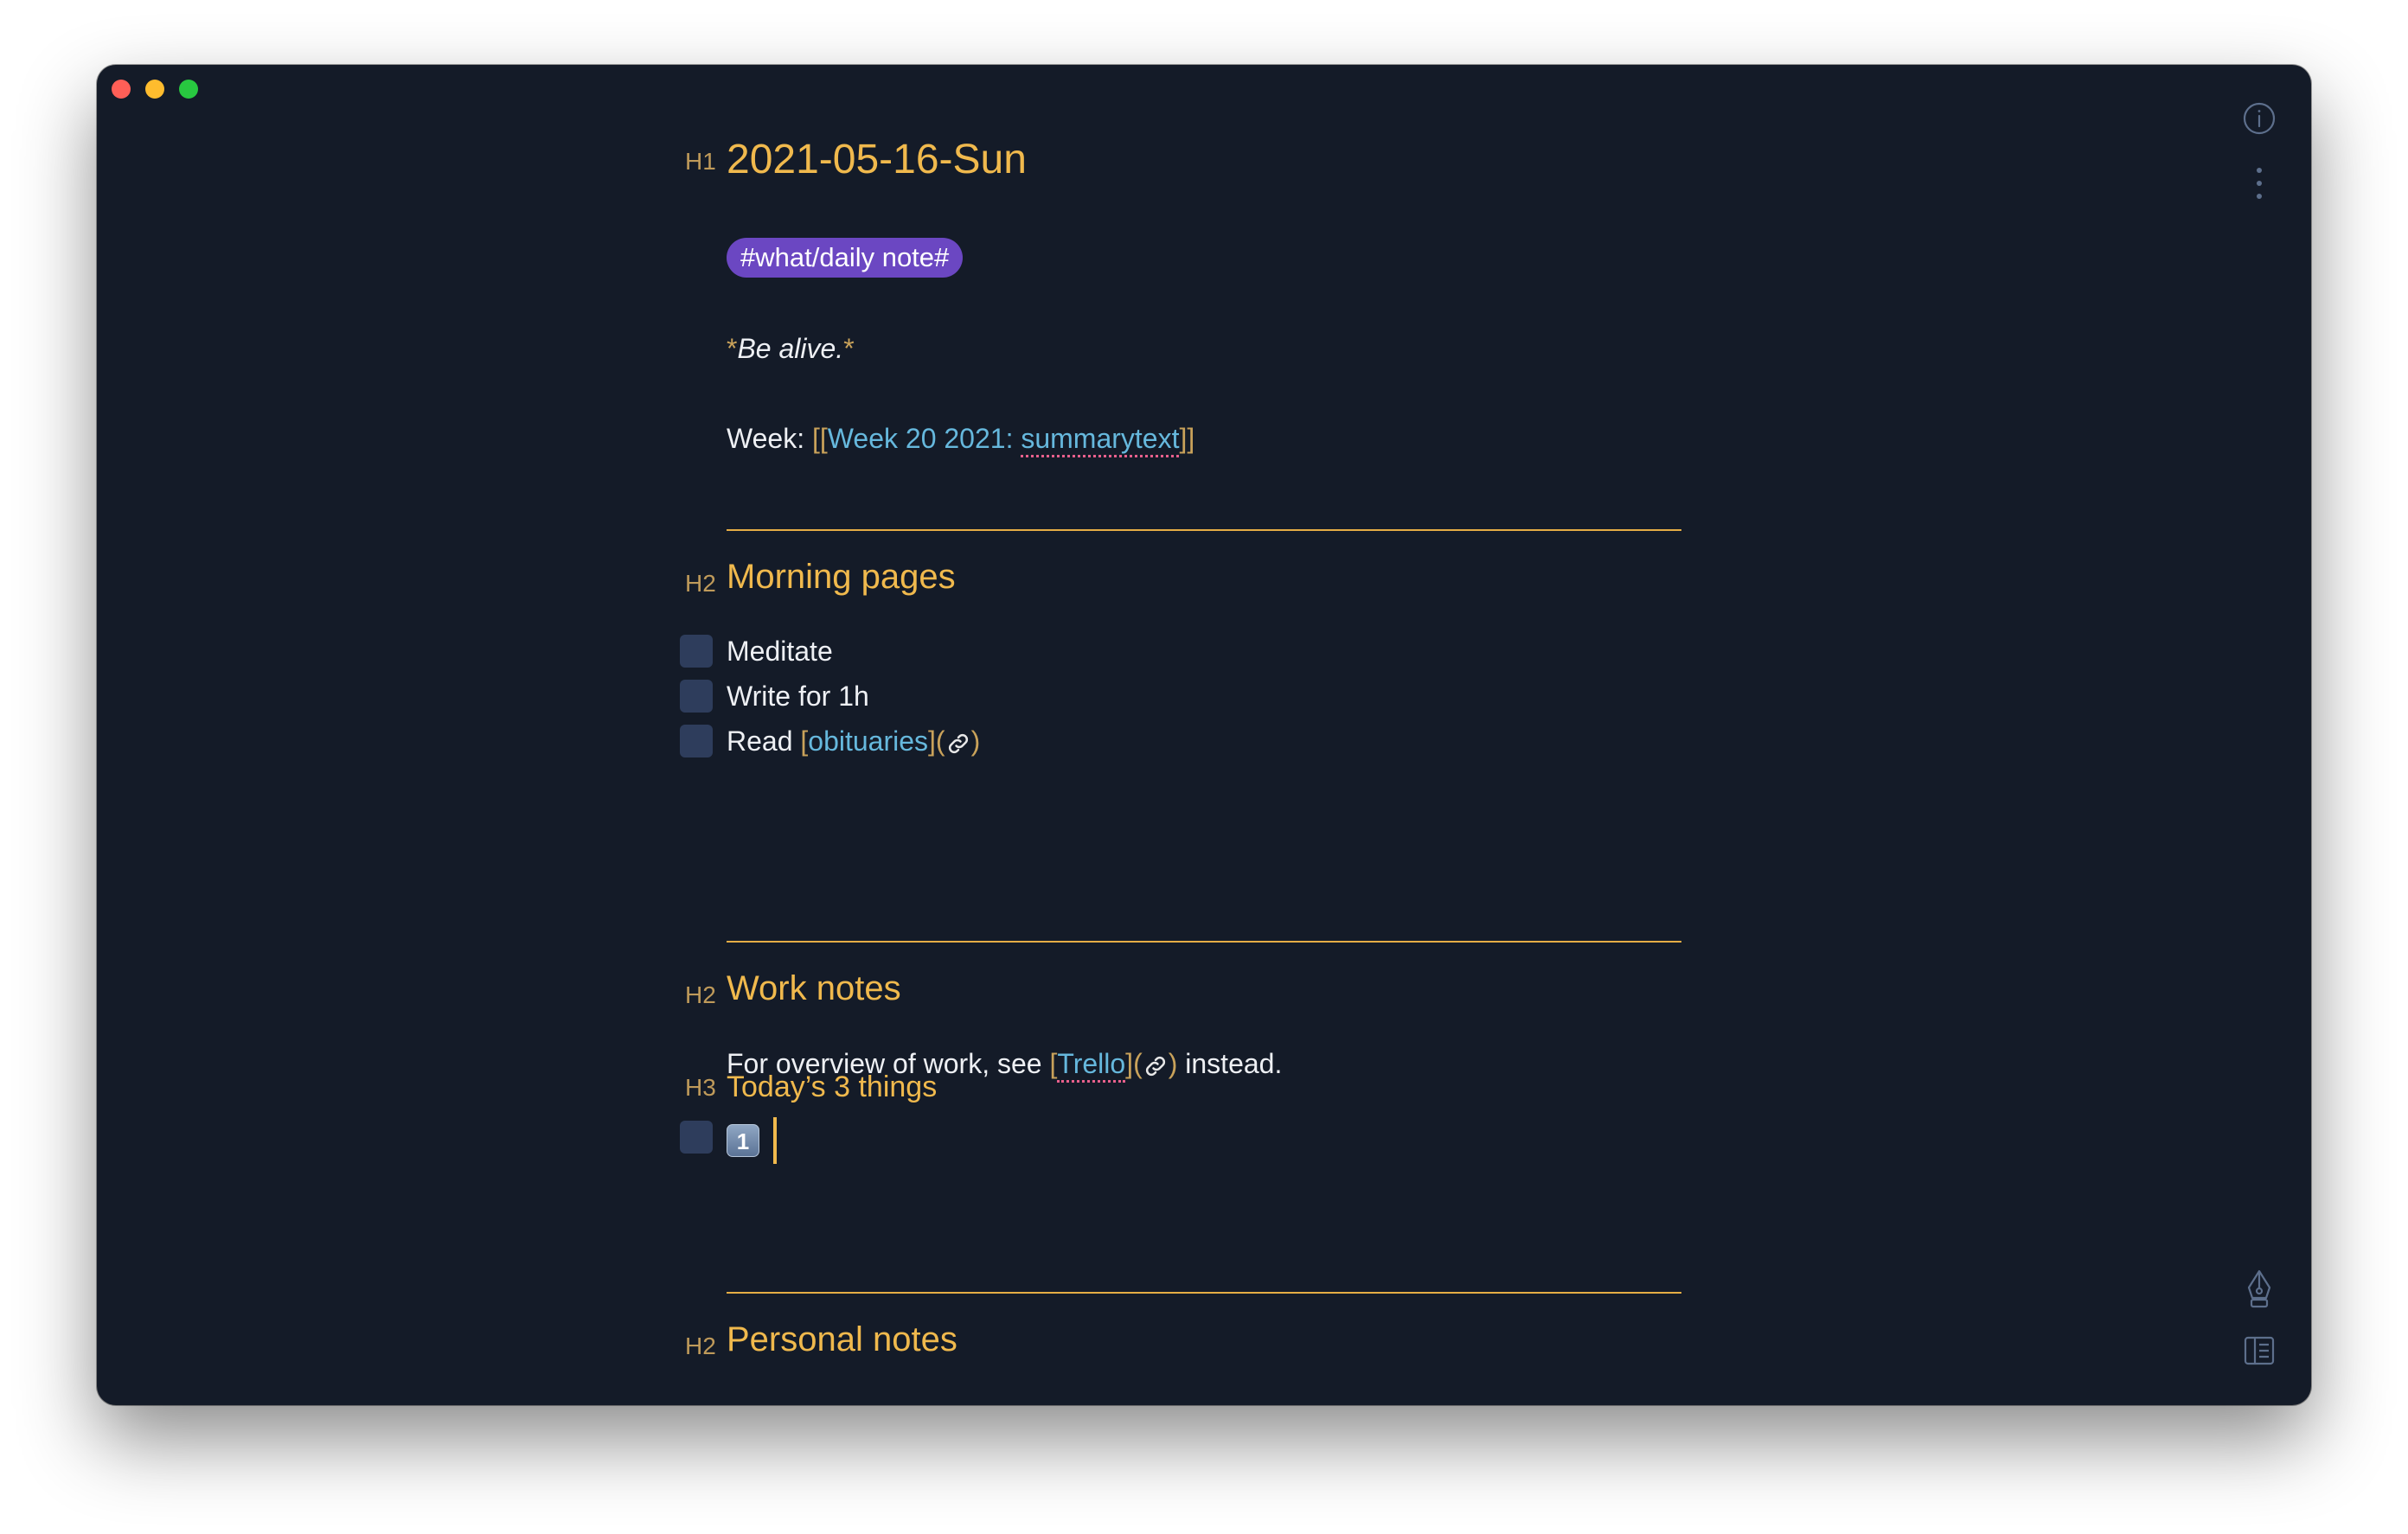 The width and height of the screenshot is (2408, 1534). Describe the element at coordinates (775, 1140) in the screenshot. I see `text-cursor` at that location.